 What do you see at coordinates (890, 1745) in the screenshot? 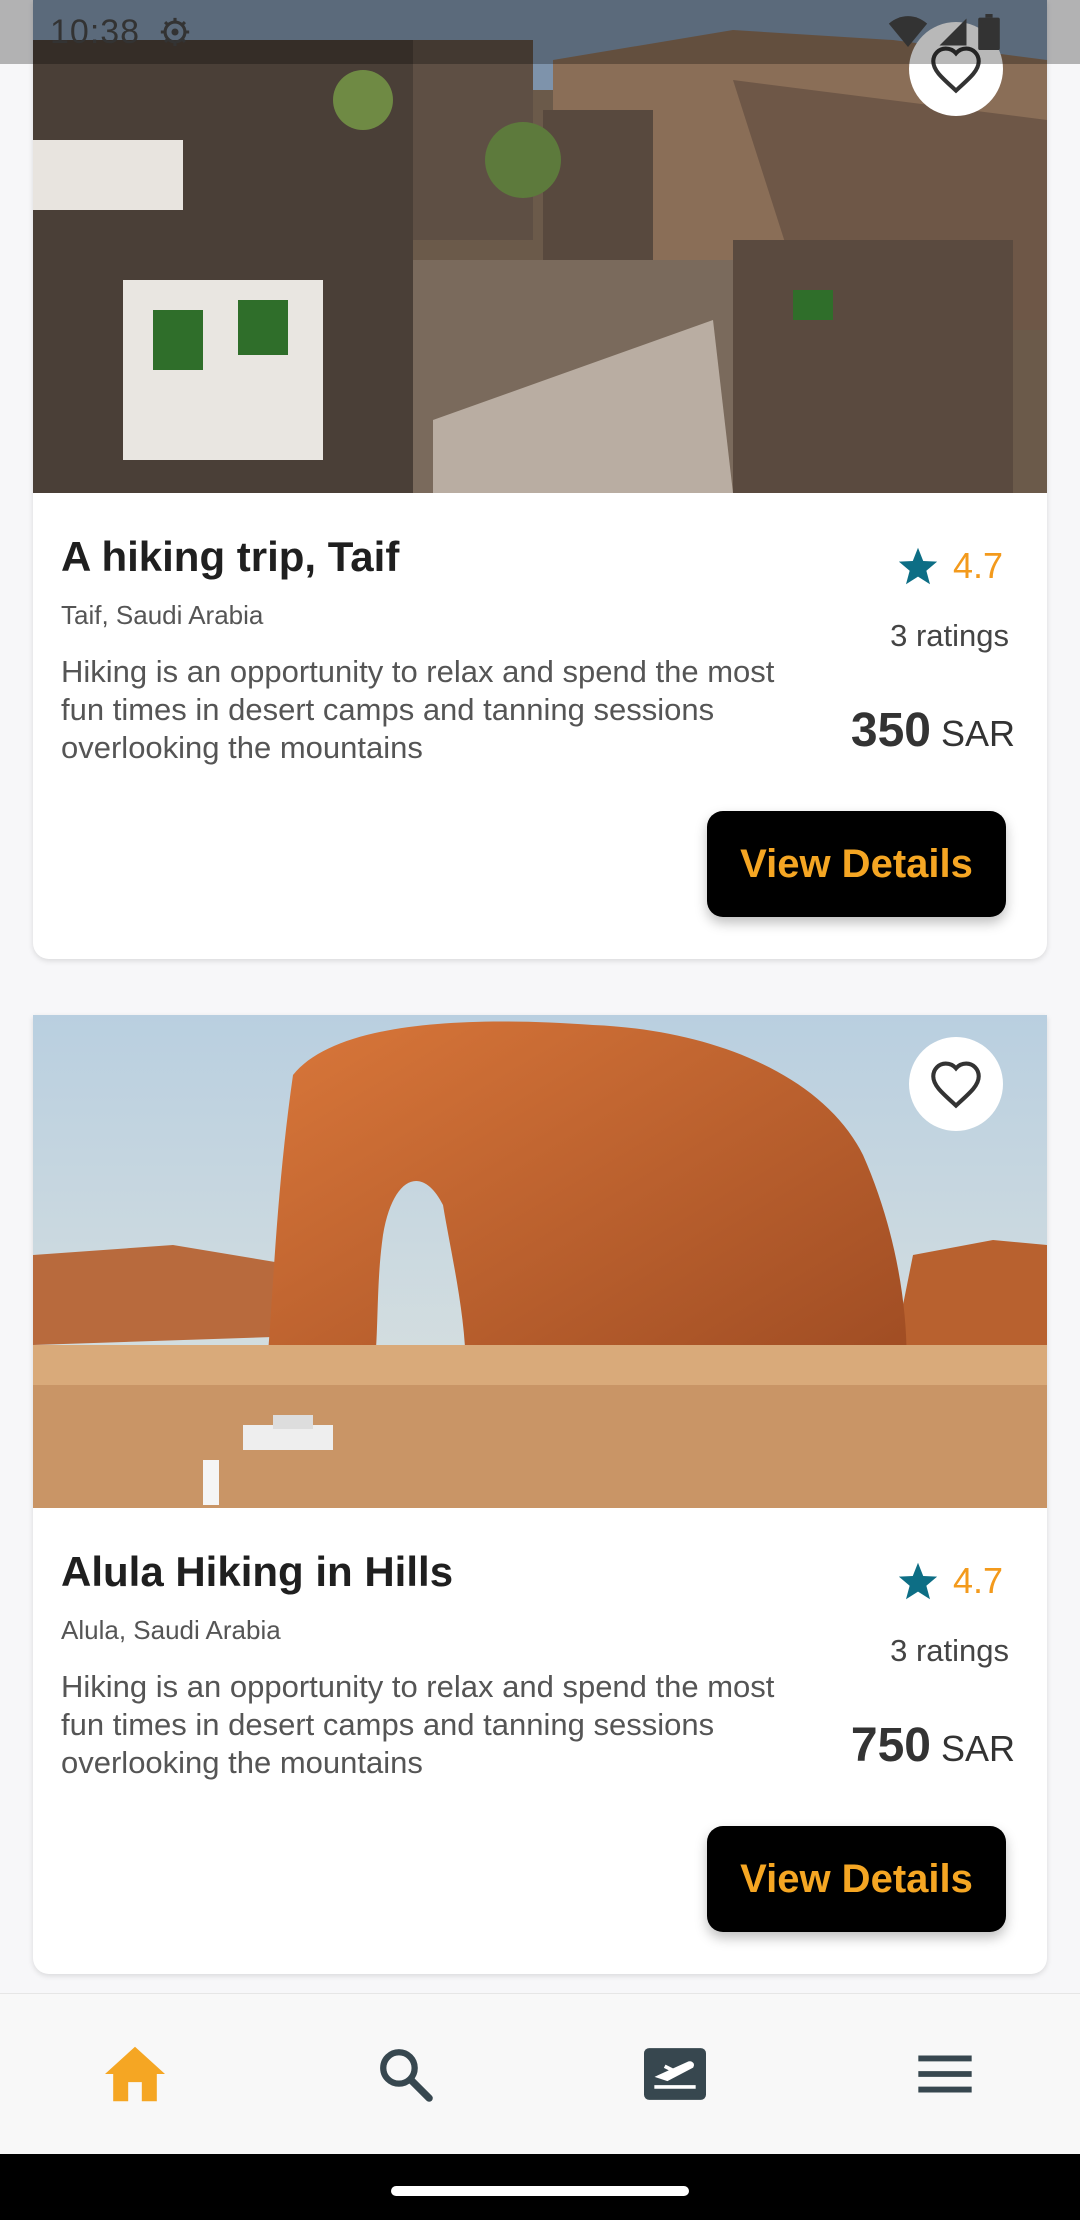
I see `price-amount: 750` at bounding box center [890, 1745].